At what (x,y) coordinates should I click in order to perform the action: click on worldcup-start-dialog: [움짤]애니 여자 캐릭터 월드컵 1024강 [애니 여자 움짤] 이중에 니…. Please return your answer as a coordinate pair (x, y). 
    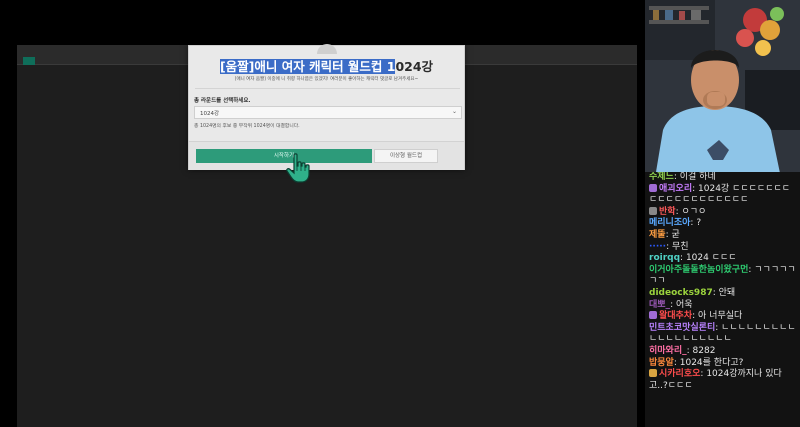
    Looking at the image, I should click on (326, 107).